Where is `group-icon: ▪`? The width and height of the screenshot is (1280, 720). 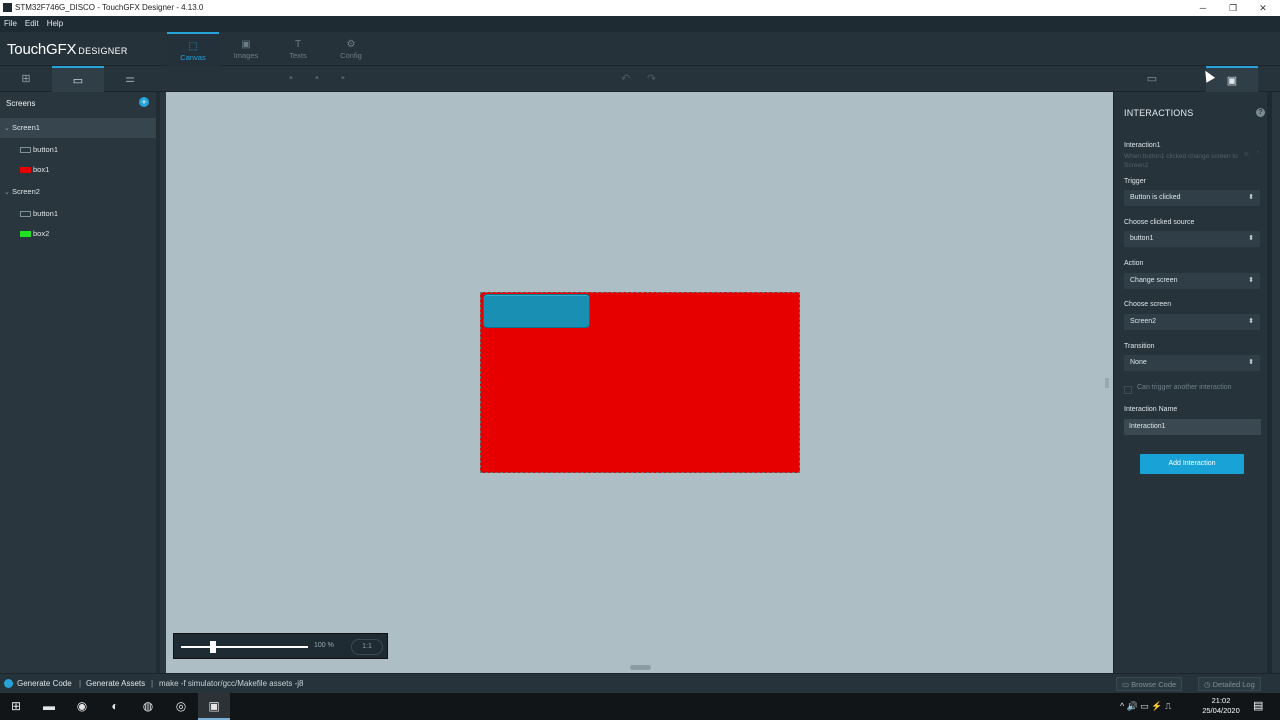 group-icon: ▪ is located at coordinates (343, 78).